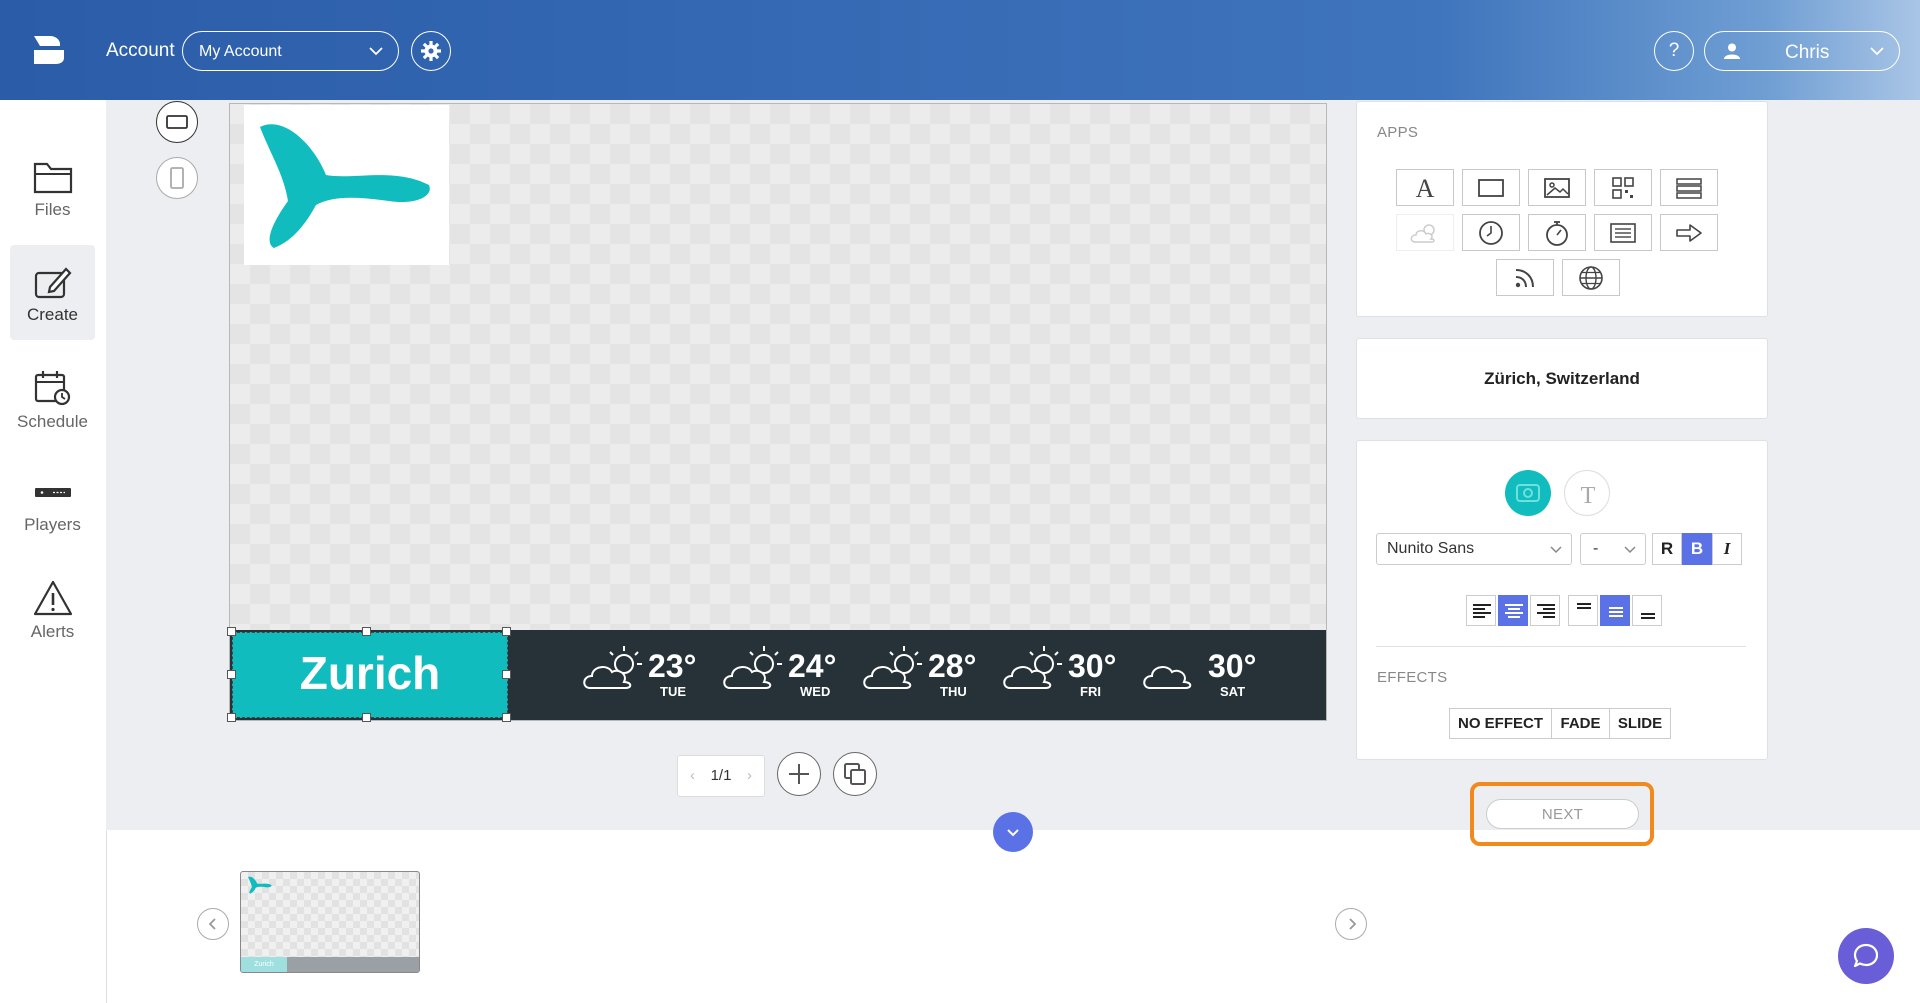 The height and width of the screenshot is (1003, 1920). What do you see at coordinates (673, 691) in the screenshot?
I see `forecast-day-name: TUE` at bounding box center [673, 691].